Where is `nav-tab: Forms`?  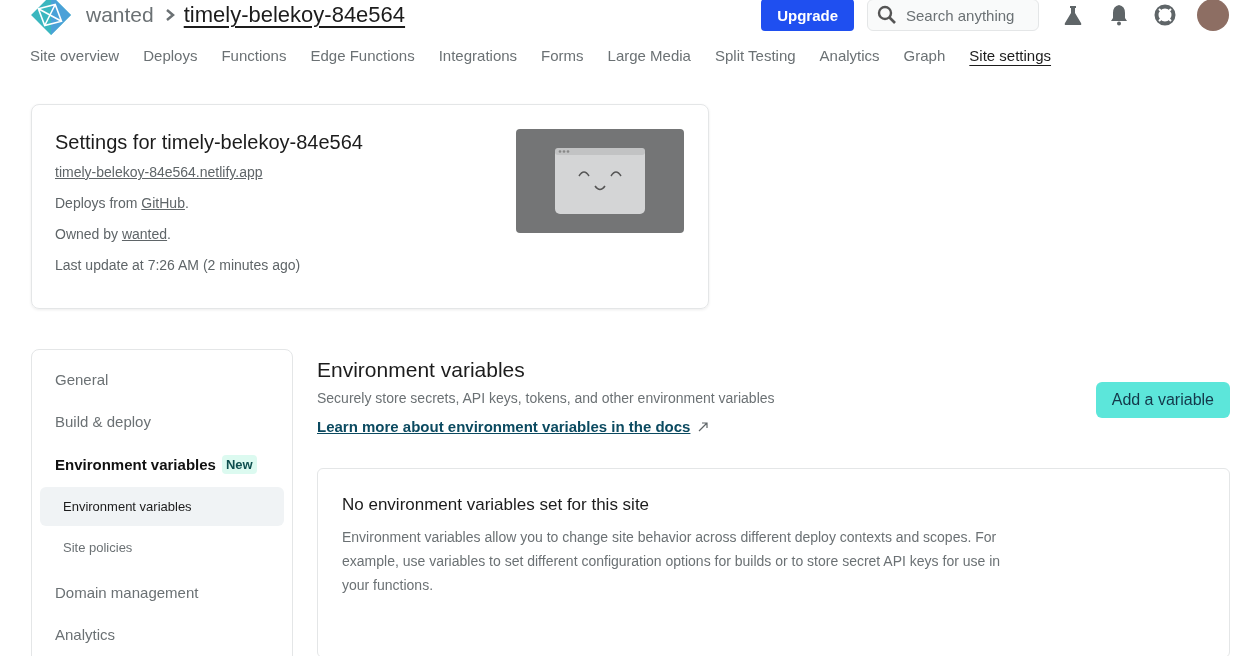
nav-tab: Forms is located at coordinates (562, 55).